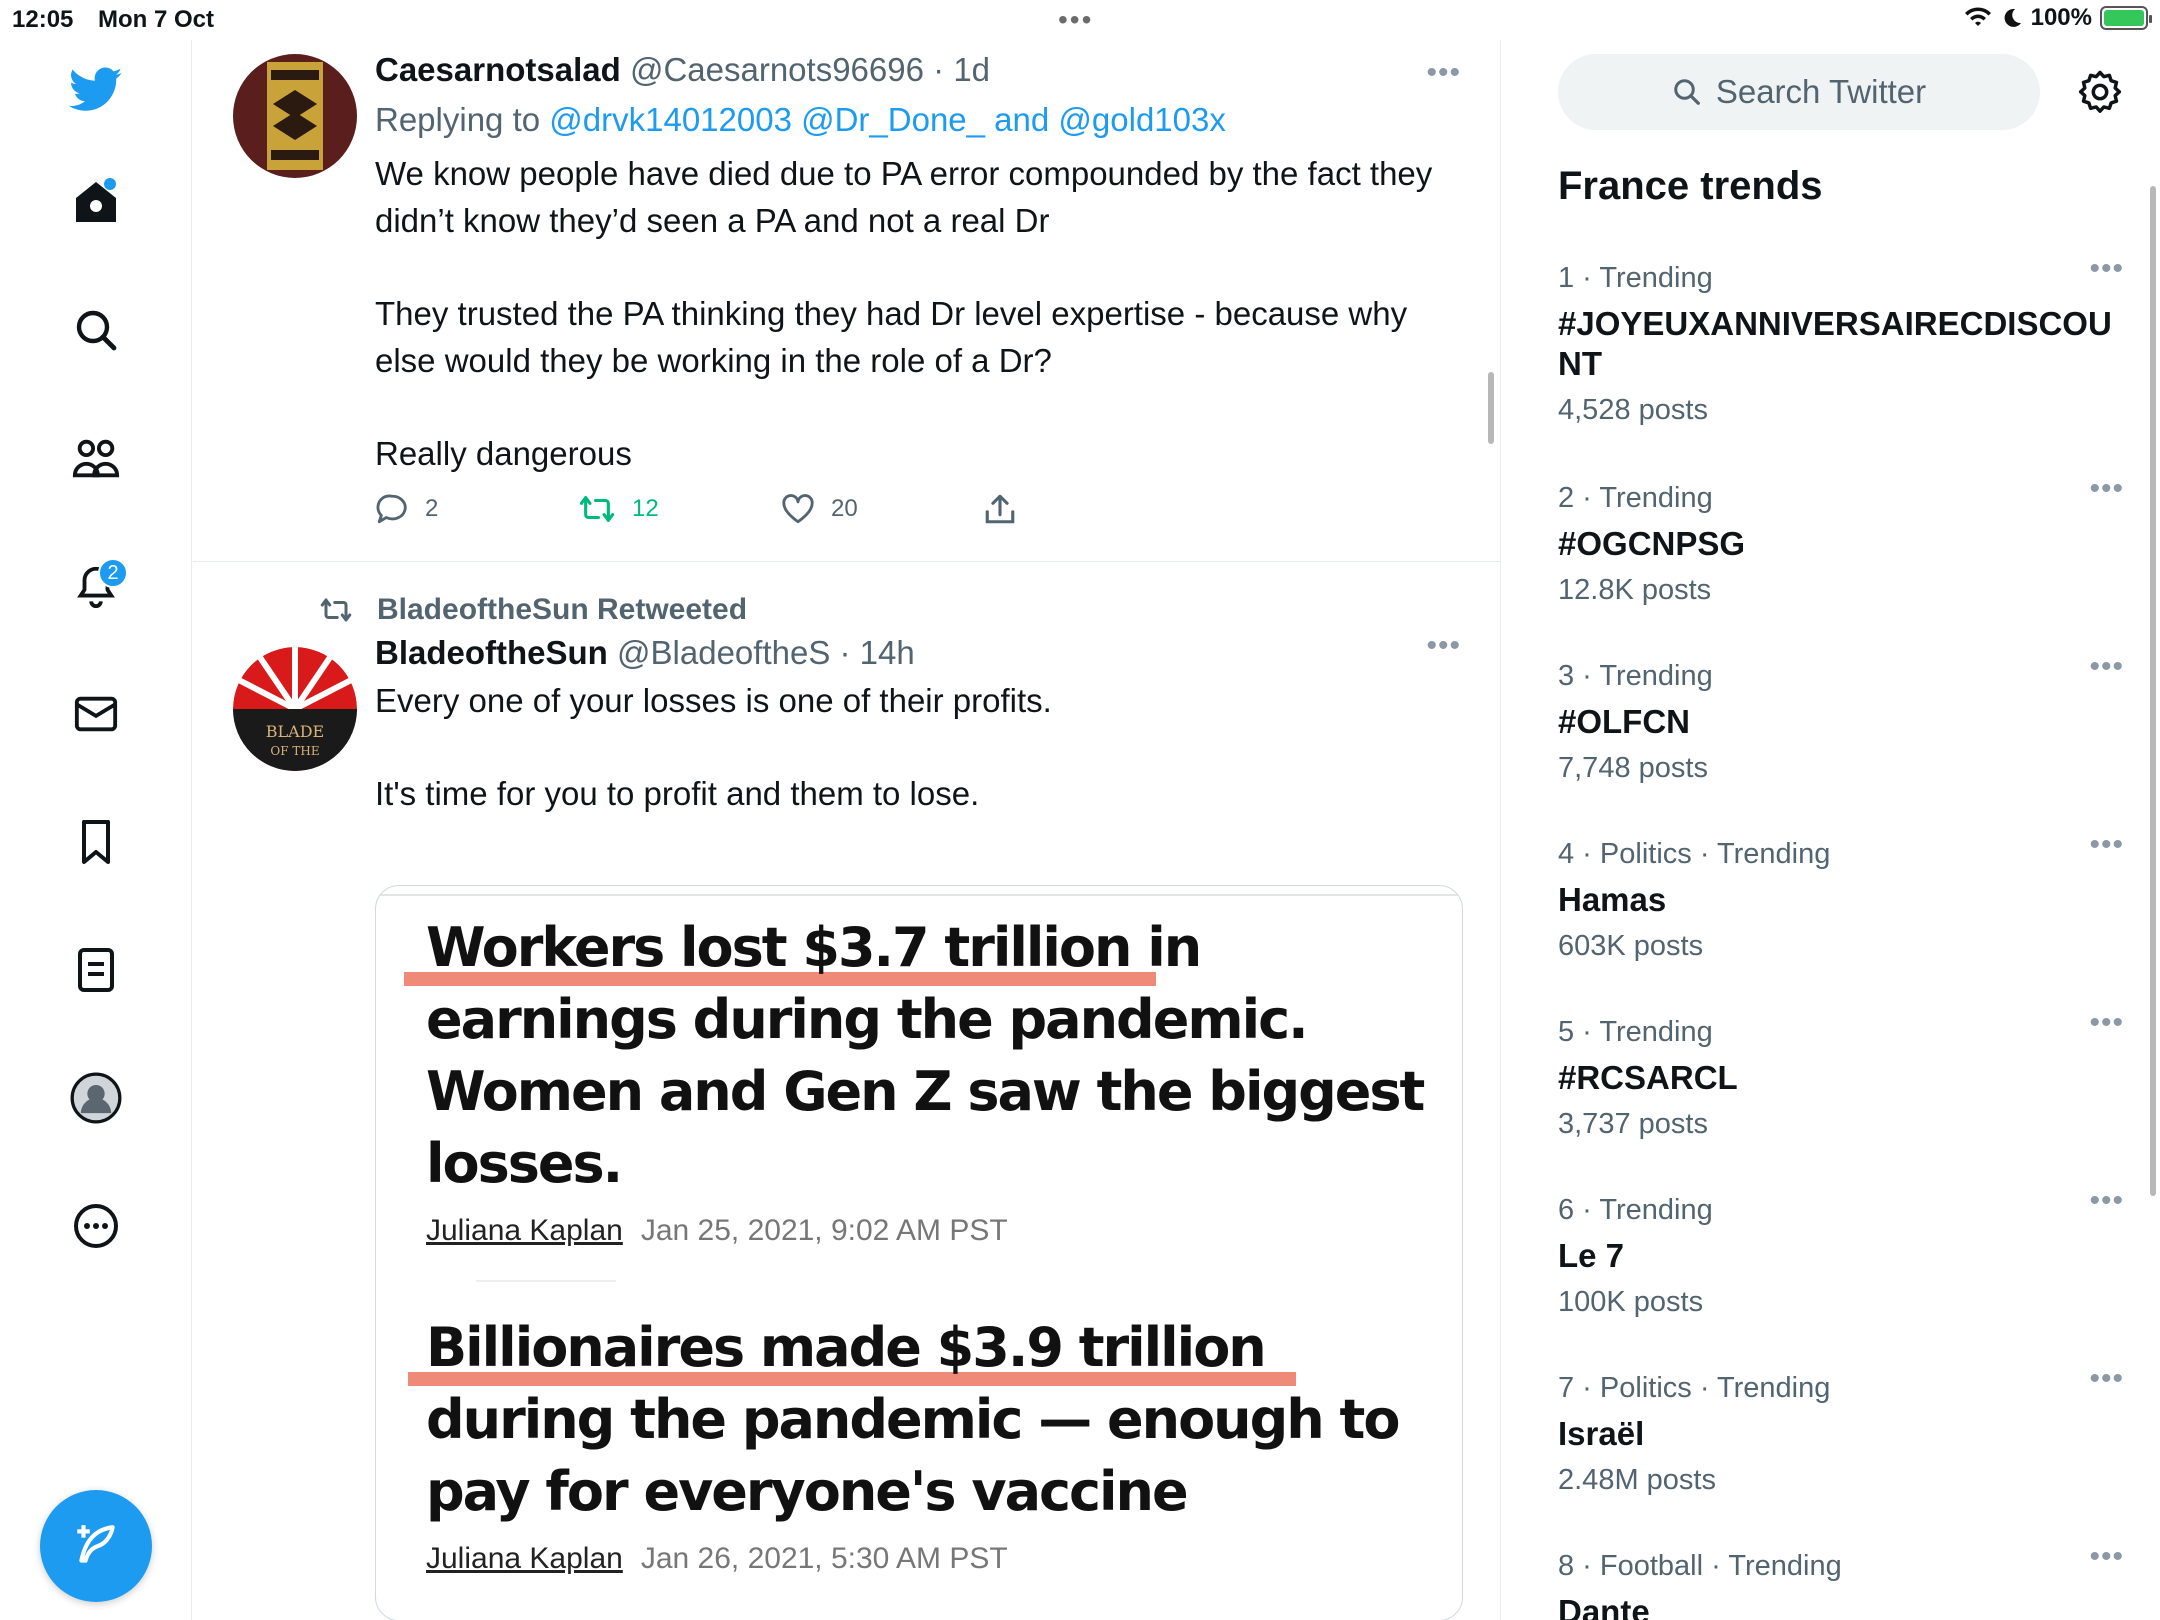  I want to click on tweet-header: Caesarnotsalad @Caesarnots96696 · 1d, so click(918, 70).